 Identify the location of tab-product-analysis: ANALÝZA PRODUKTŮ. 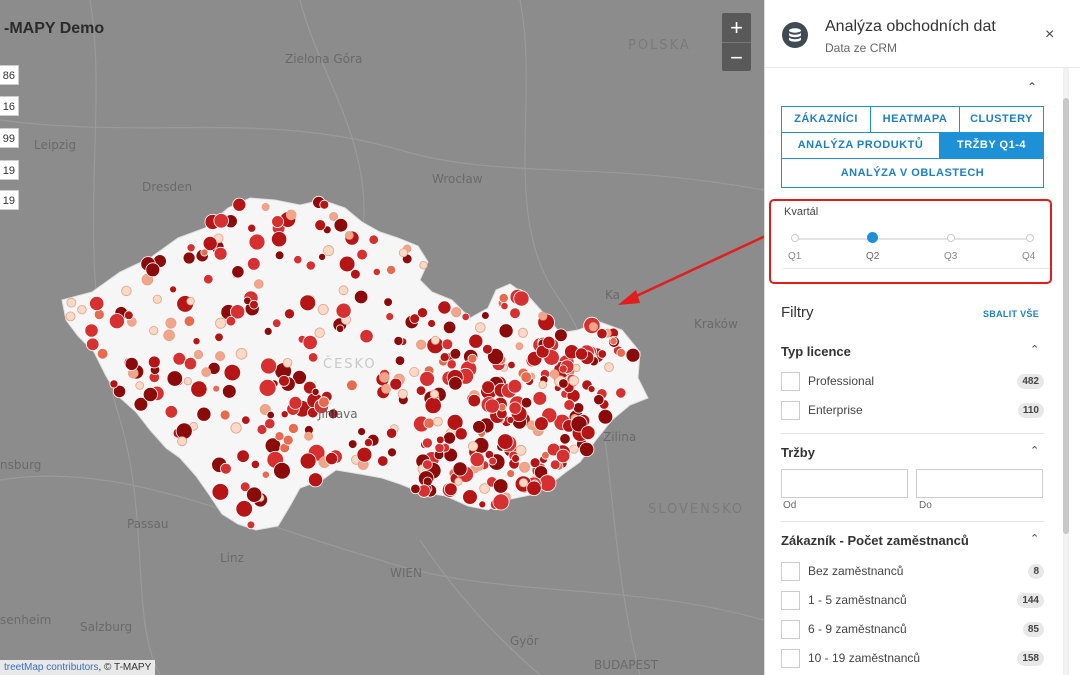
(860, 145).